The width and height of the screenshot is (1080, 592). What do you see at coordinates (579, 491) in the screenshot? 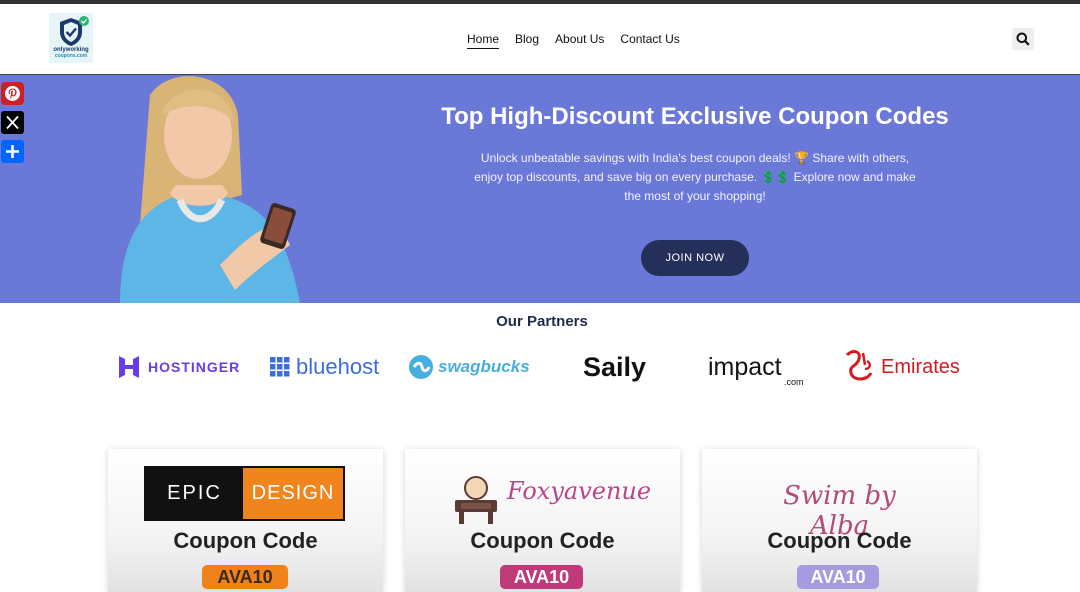
I see `foxyavenue-brand: Foxyavenue` at bounding box center [579, 491].